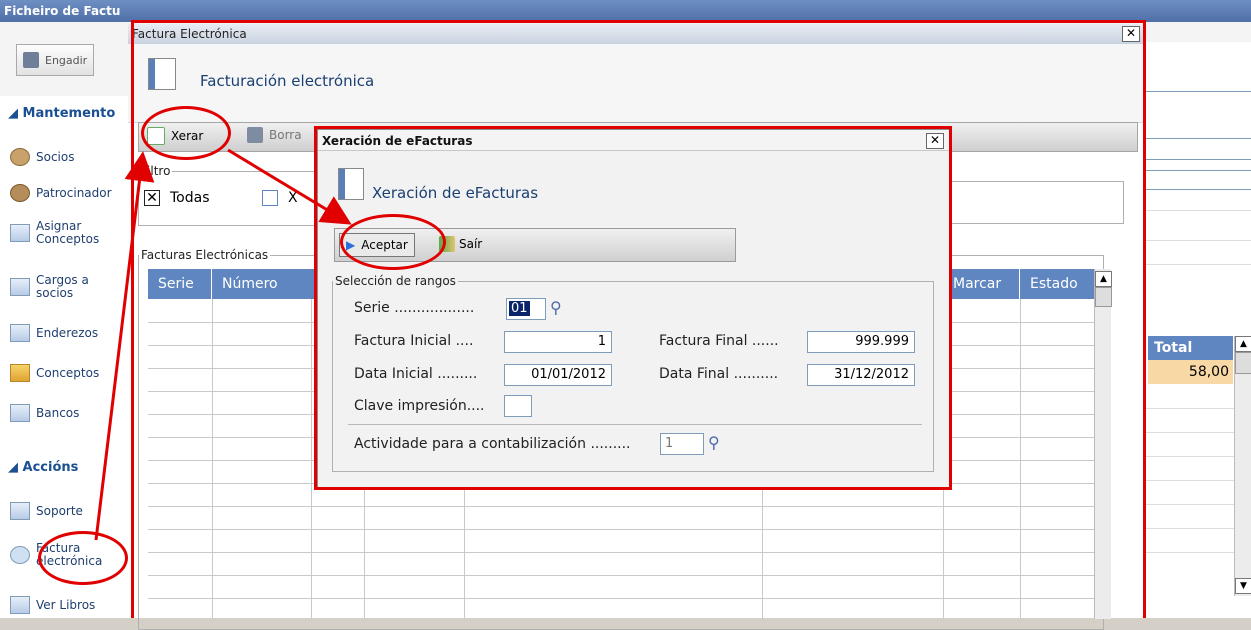 This screenshot has height=630, width=1251. I want to click on annotation-arrows, so click(223, 344).